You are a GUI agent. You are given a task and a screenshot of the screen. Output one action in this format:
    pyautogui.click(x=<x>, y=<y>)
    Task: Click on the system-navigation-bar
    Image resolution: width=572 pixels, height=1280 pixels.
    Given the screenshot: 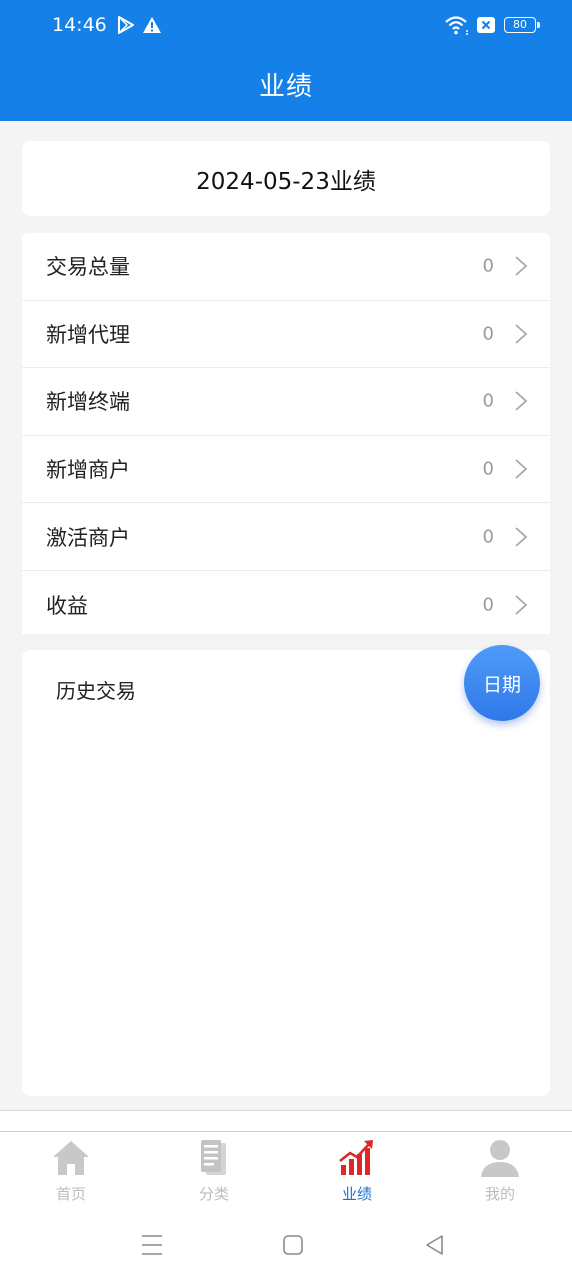 What is the action you would take?
    pyautogui.click(x=286, y=1245)
    